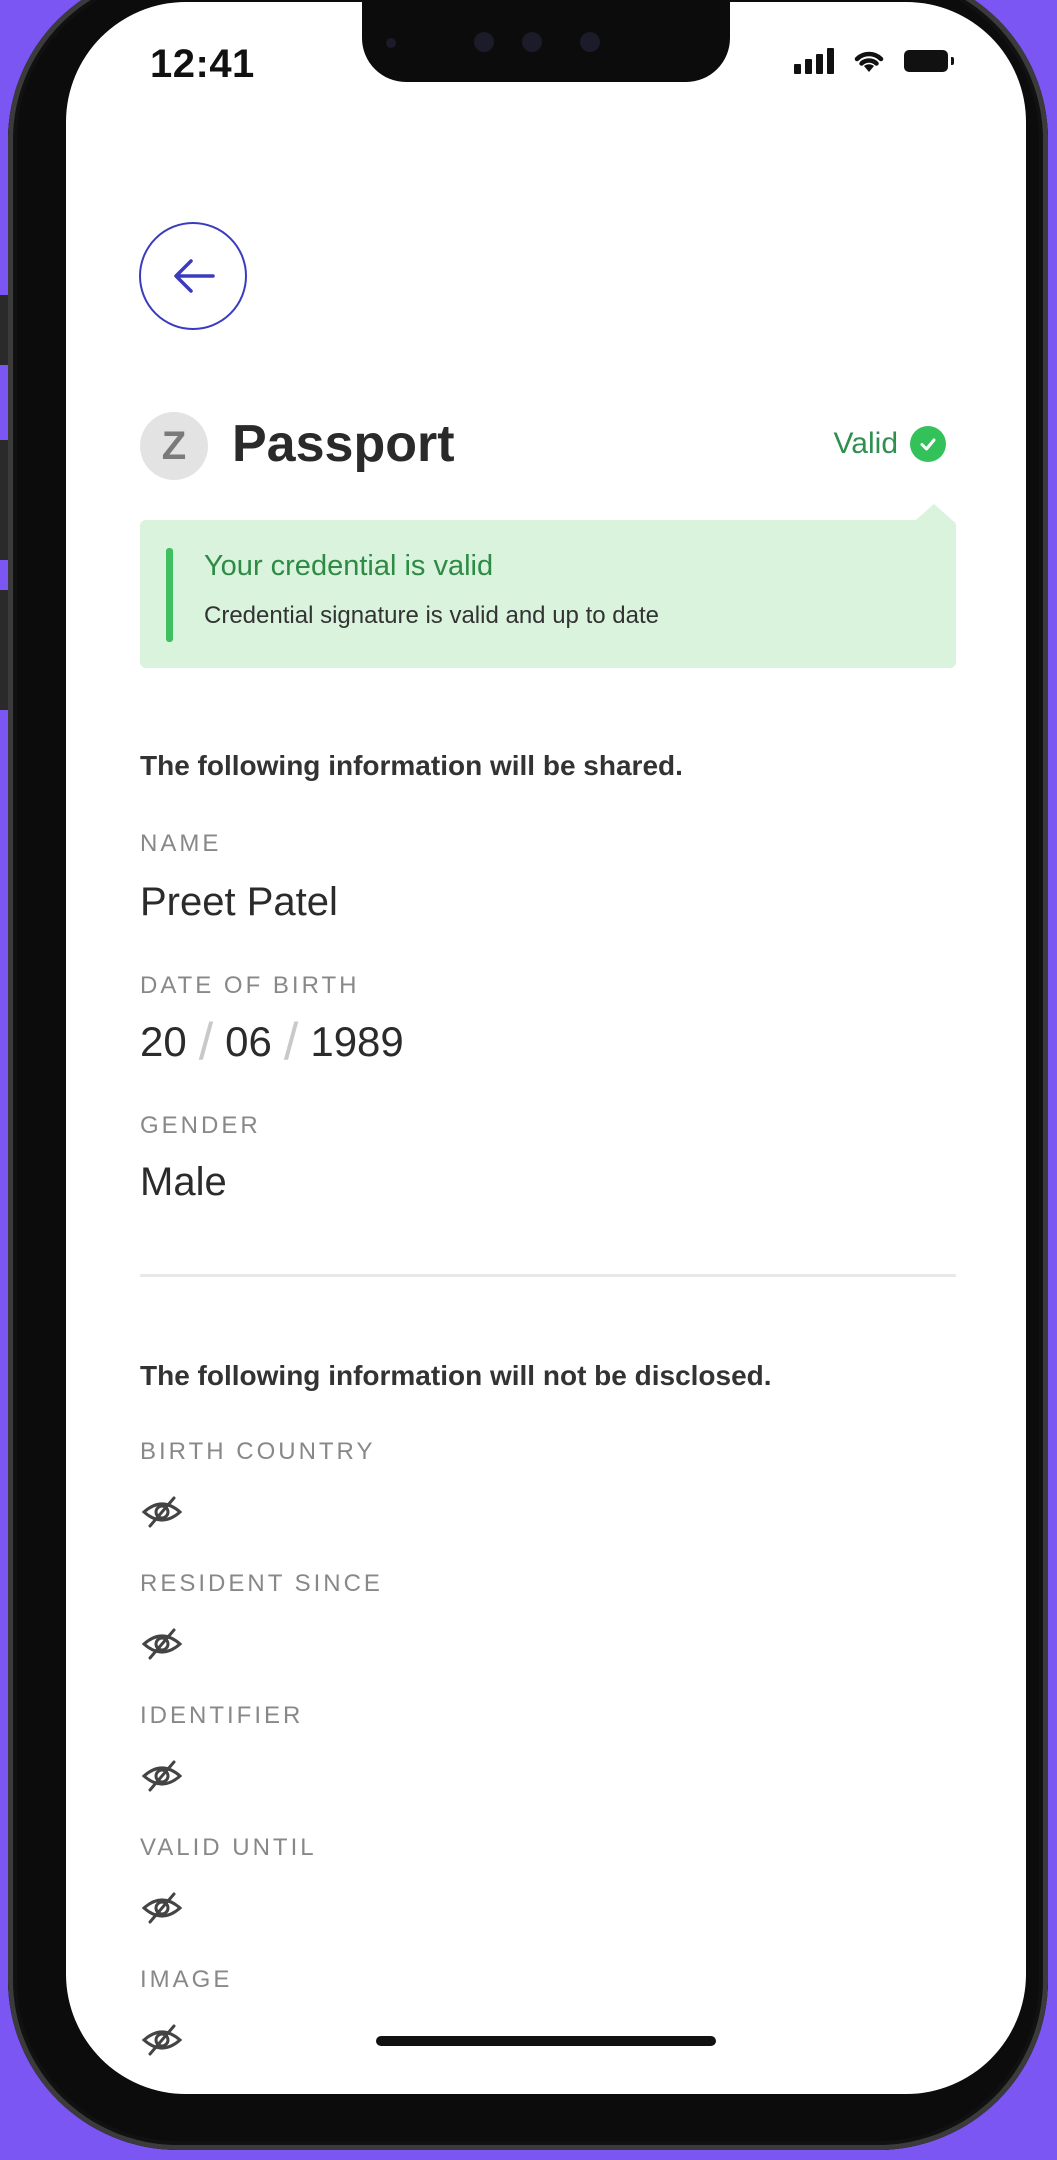  I want to click on status-label: Valid, so click(865, 443).